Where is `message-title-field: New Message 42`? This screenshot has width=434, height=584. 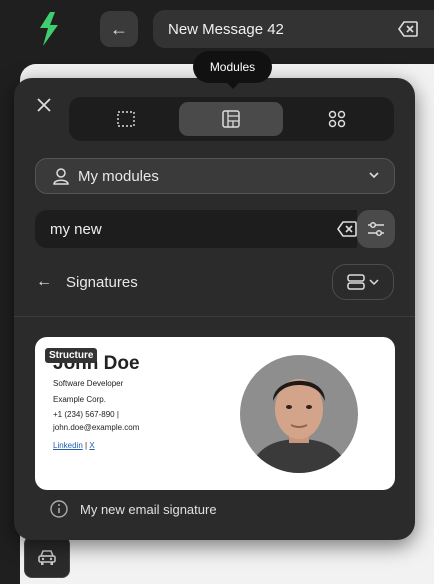 message-title-field: New Message 42 is located at coordinates (293, 29).